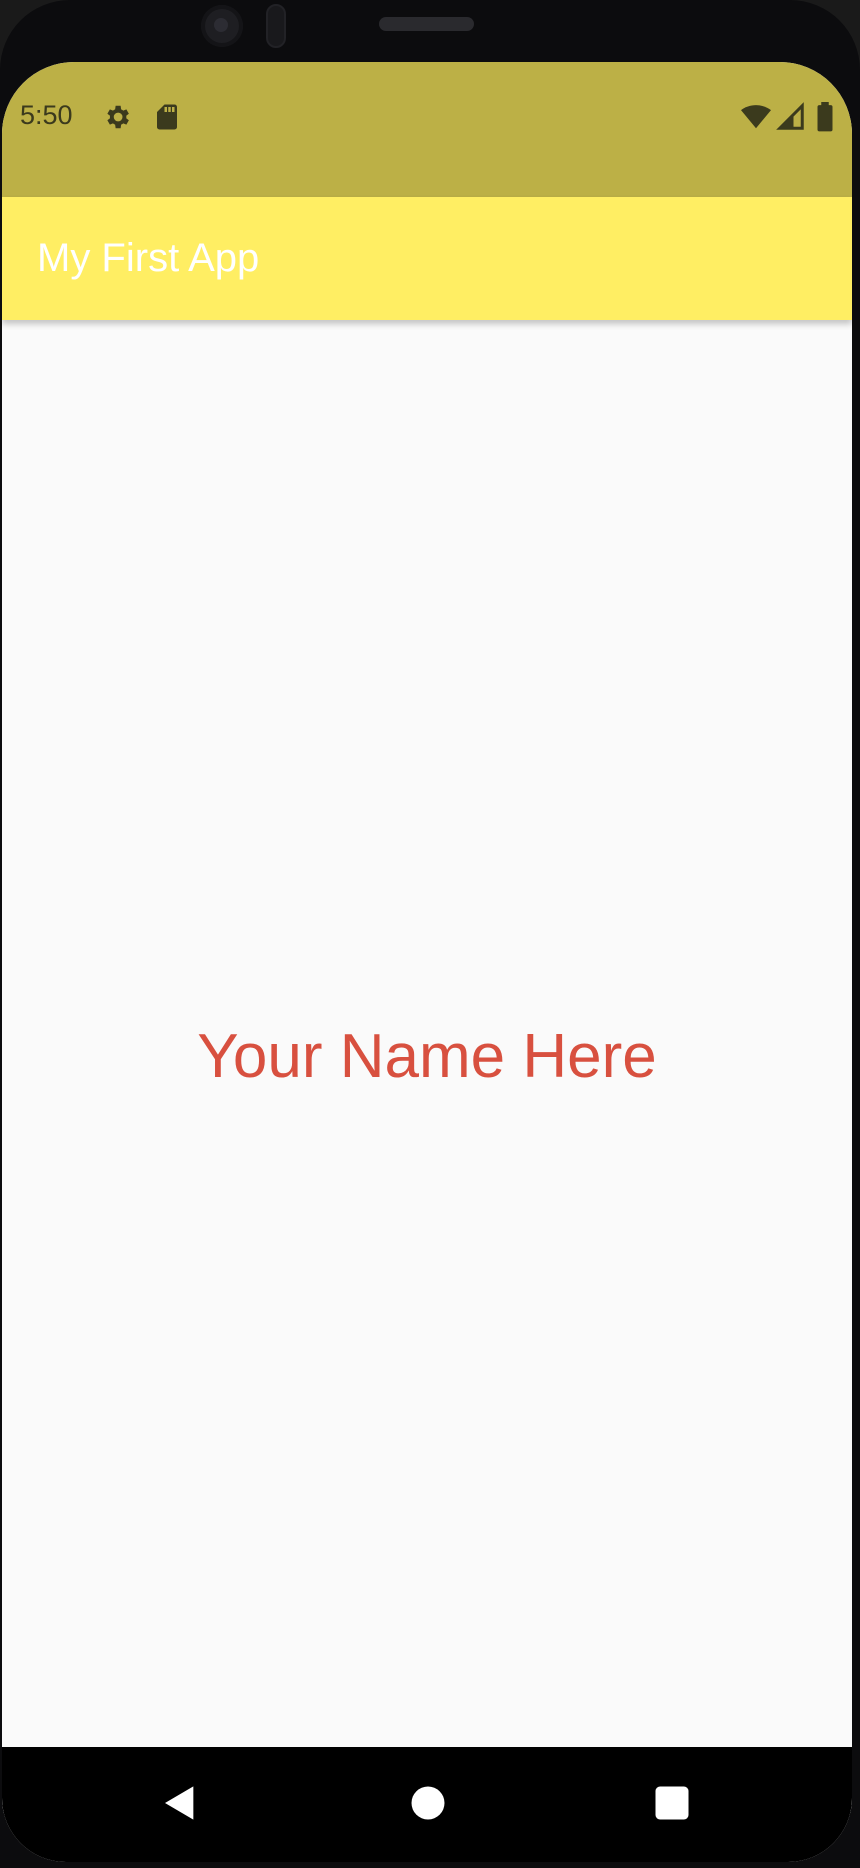 The image size is (860, 1868). Describe the element at coordinates (427, 1056) in the screenshot. I see `name-text: Your Name Here` at that location.